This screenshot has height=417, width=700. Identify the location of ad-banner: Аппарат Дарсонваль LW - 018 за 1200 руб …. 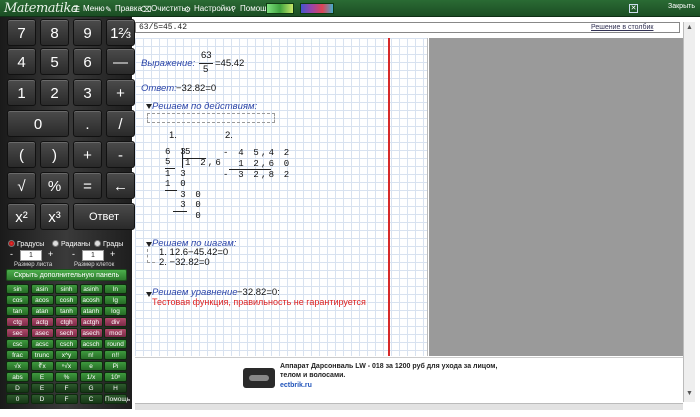
(409, 379).